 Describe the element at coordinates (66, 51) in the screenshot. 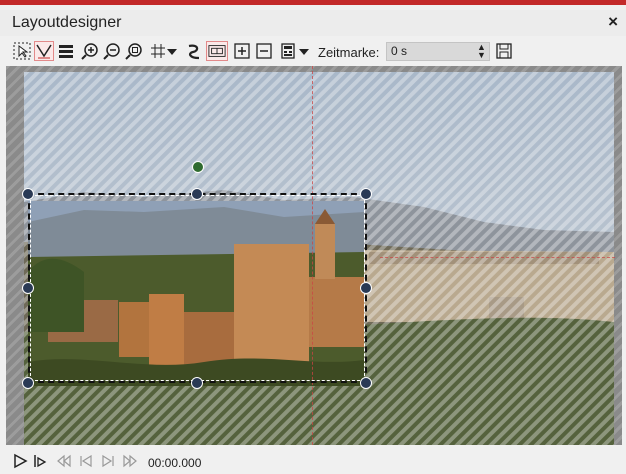

I see `layers-icon` at that location.